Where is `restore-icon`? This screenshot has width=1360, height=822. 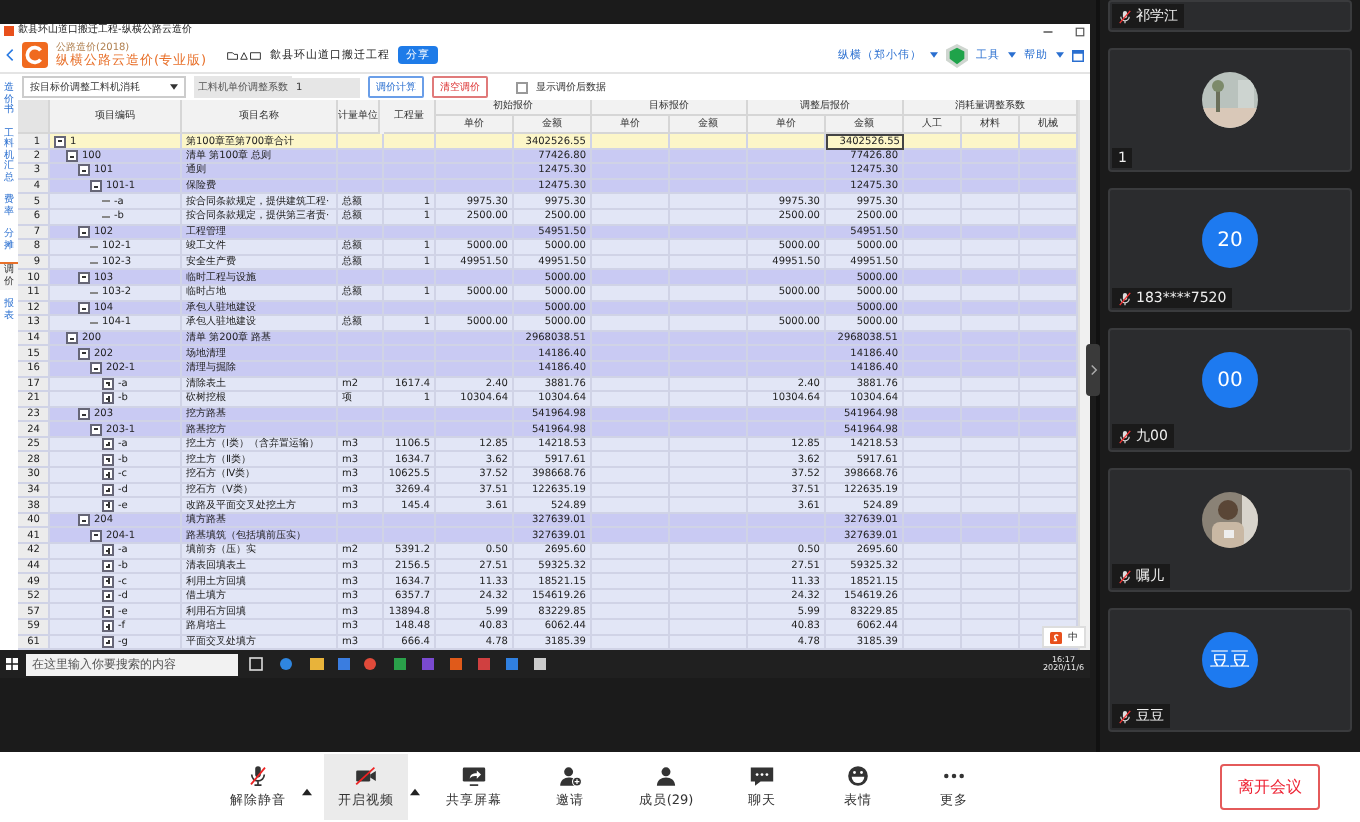 restore-icon is located at coordinates (1080, 31).